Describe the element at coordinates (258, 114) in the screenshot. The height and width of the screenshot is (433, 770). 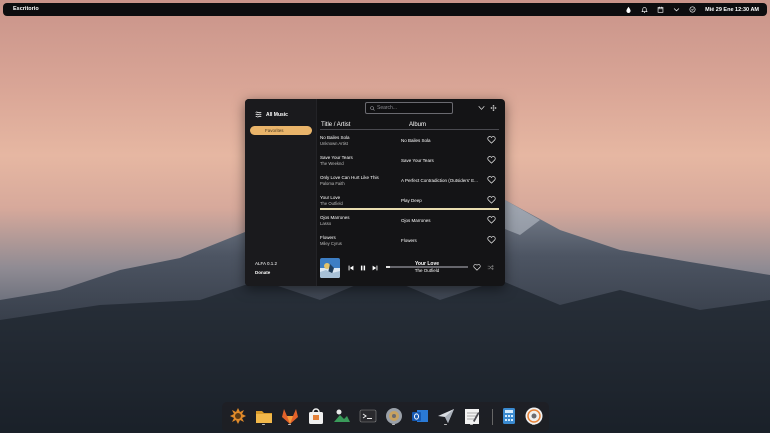
I see `list-icon` at that location.